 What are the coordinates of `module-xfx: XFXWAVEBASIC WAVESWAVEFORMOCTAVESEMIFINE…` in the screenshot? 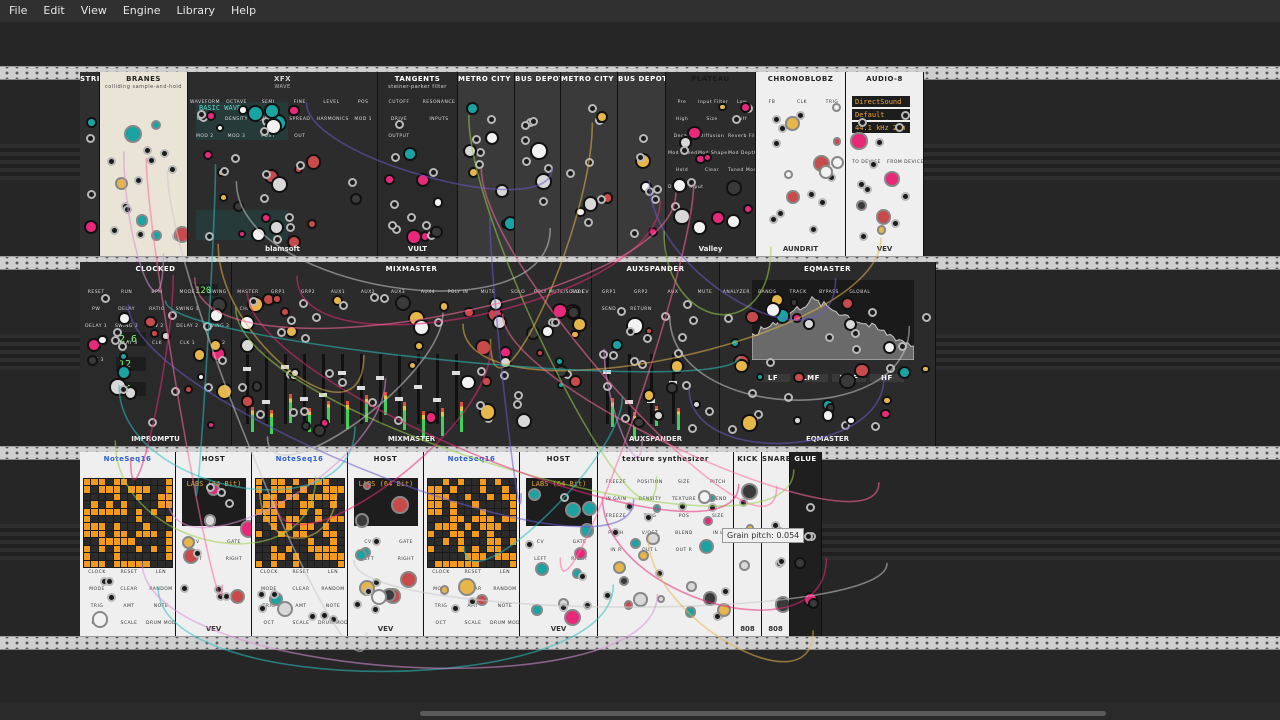 It's located at (283, 164).